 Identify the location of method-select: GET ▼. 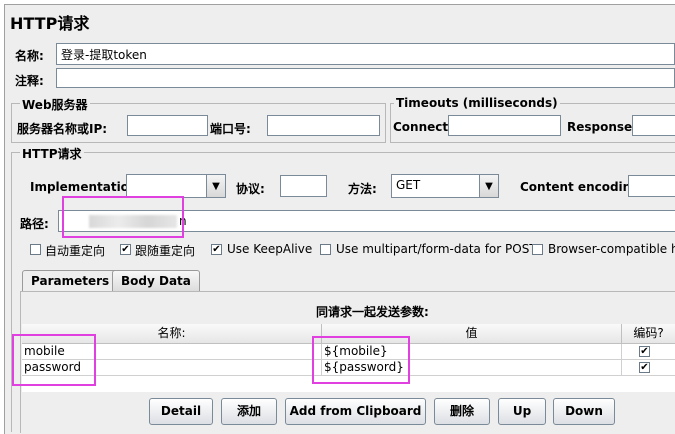
(445, 186).